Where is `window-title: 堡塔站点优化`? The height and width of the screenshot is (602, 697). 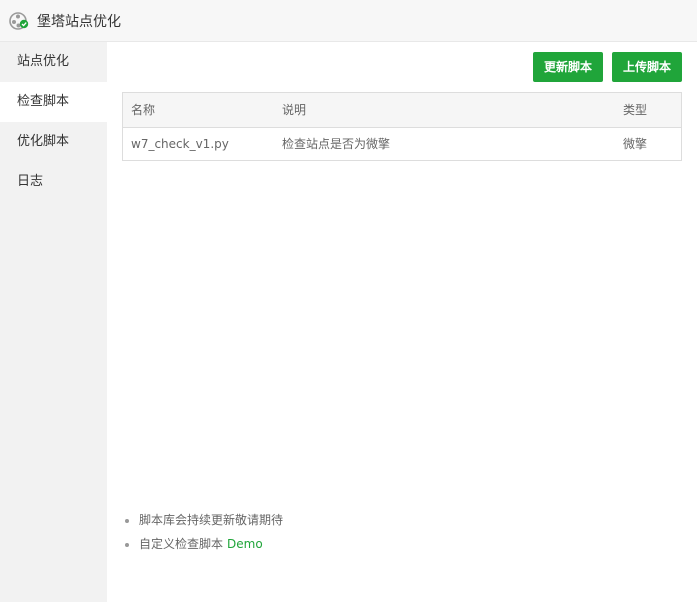 window-title: 堡塔站点优化 is located at coordinates (79, 21).